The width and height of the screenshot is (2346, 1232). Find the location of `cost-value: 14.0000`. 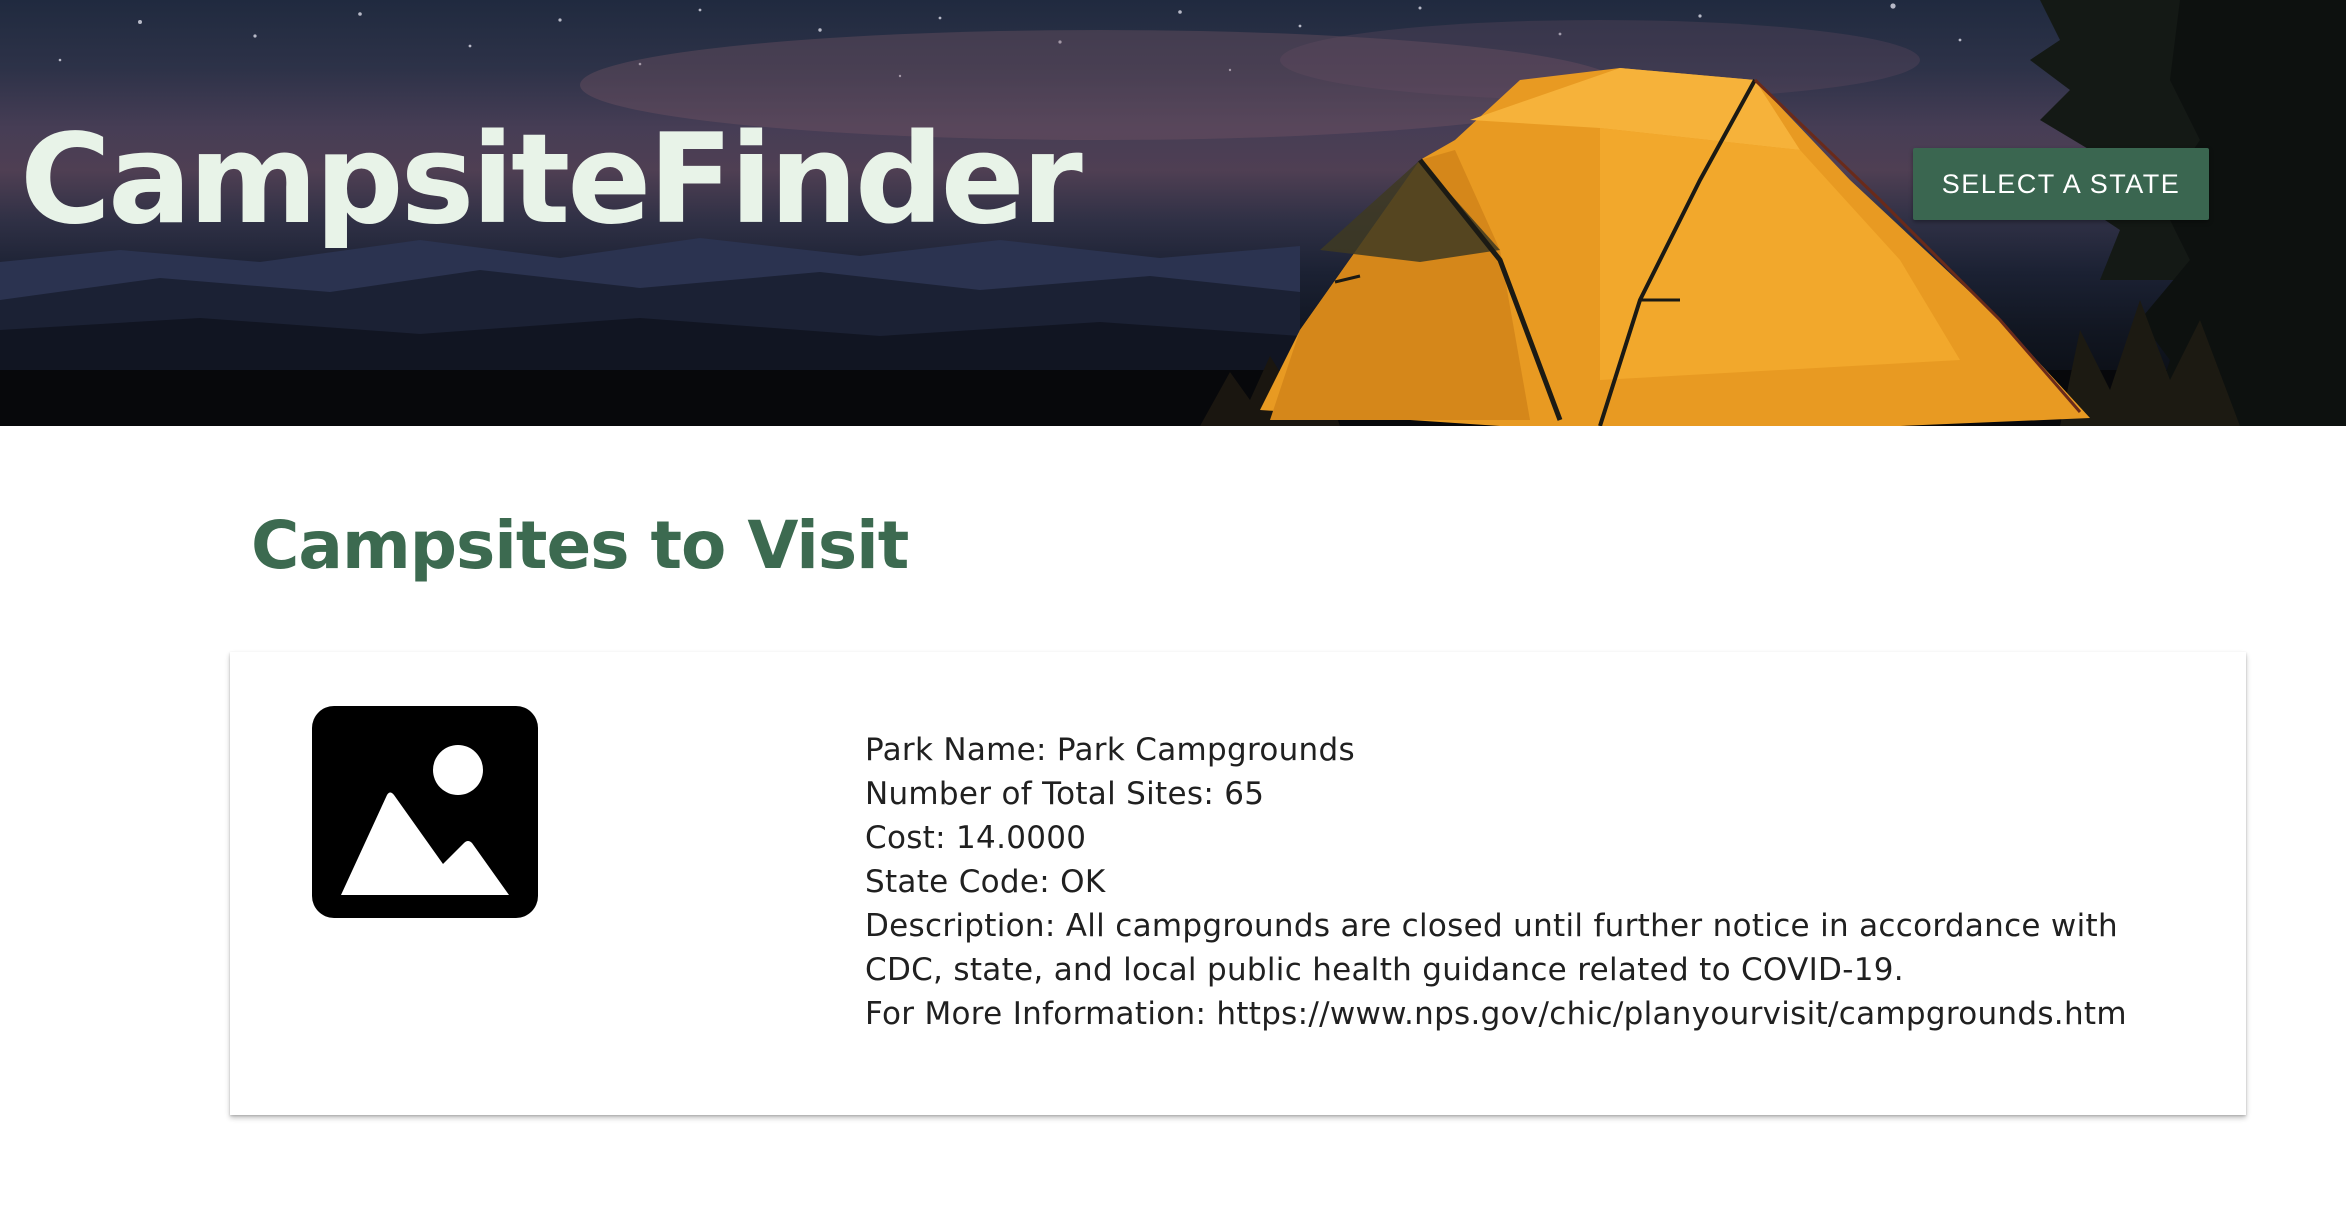

cost-value: 14.0000 is located at coordinates (1021, 838).